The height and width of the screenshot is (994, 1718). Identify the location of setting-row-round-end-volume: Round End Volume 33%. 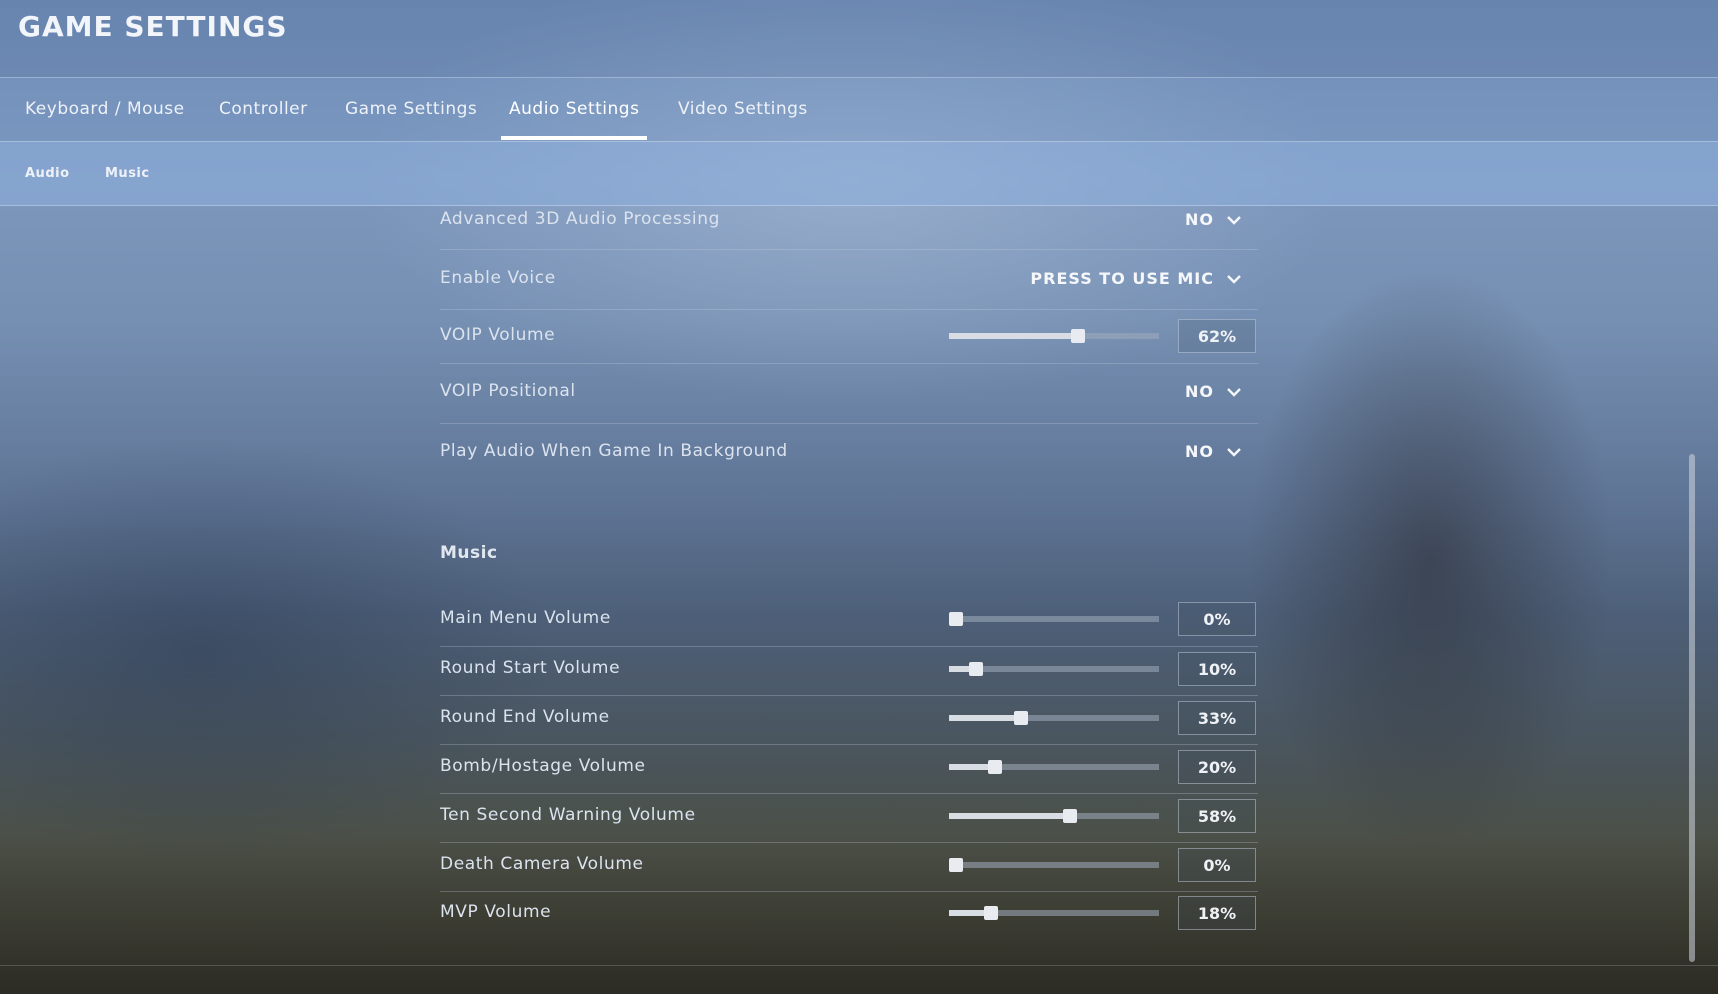
(849, 720).